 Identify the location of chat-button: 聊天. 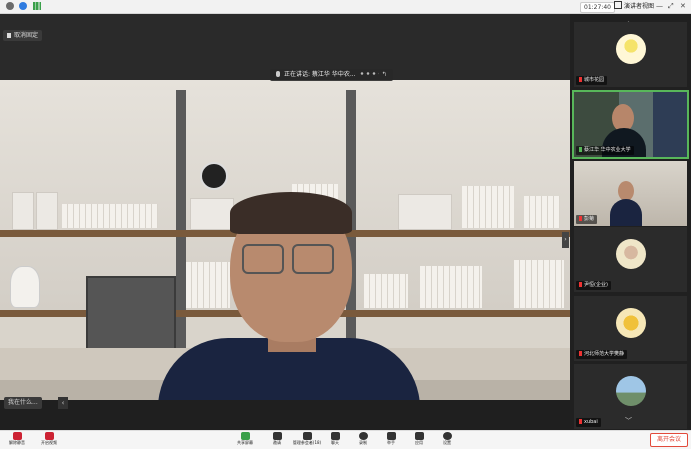
(335, 440).